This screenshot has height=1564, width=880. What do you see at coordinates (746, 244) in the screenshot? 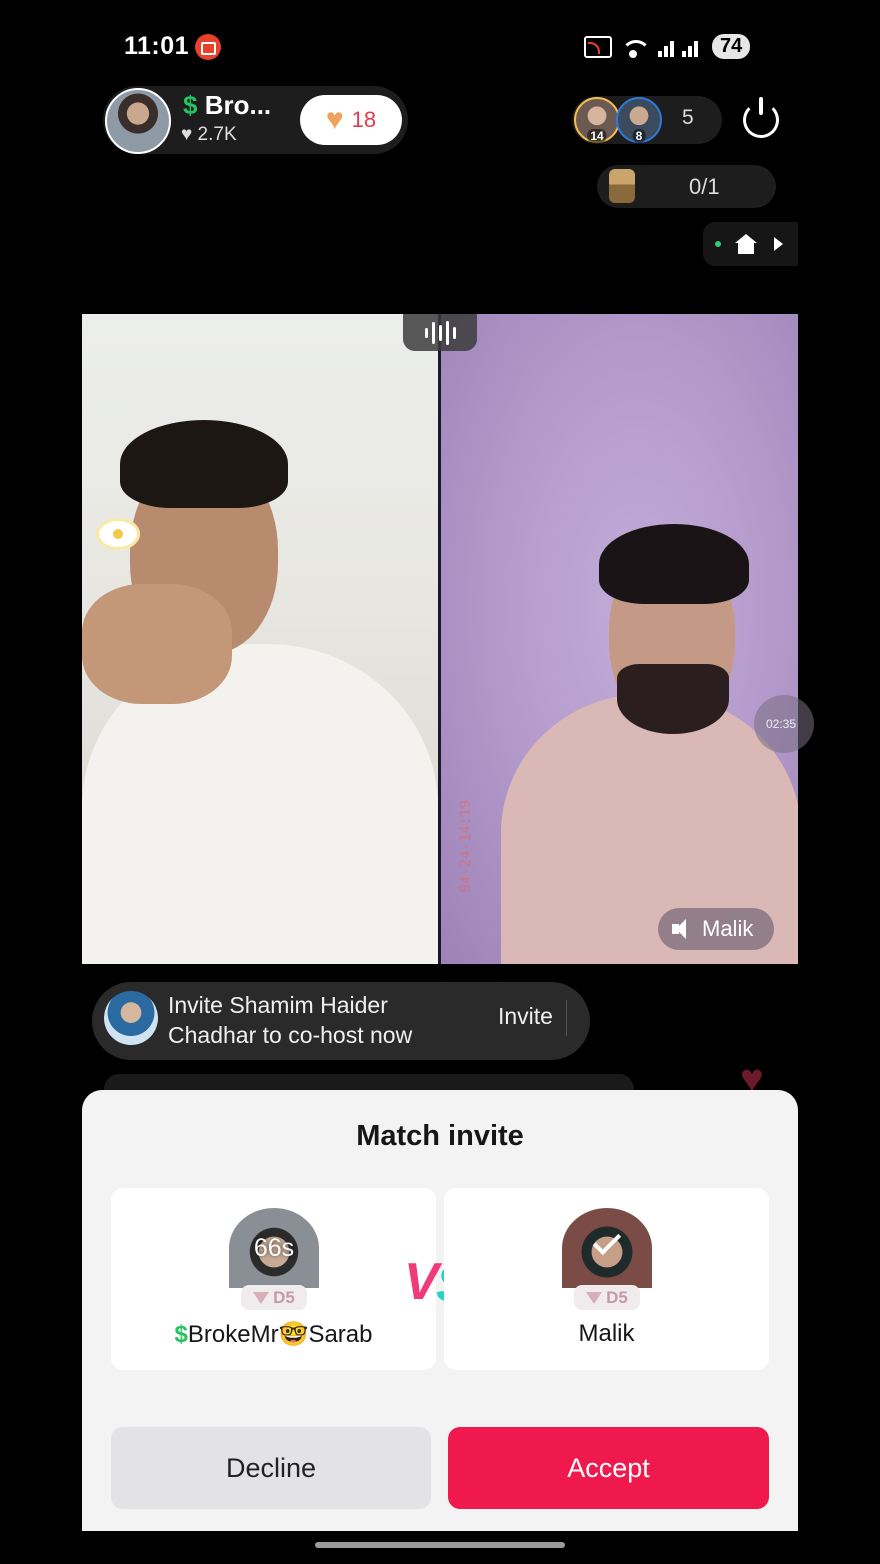
I see `home-icon` at bounding box center [746, 244].